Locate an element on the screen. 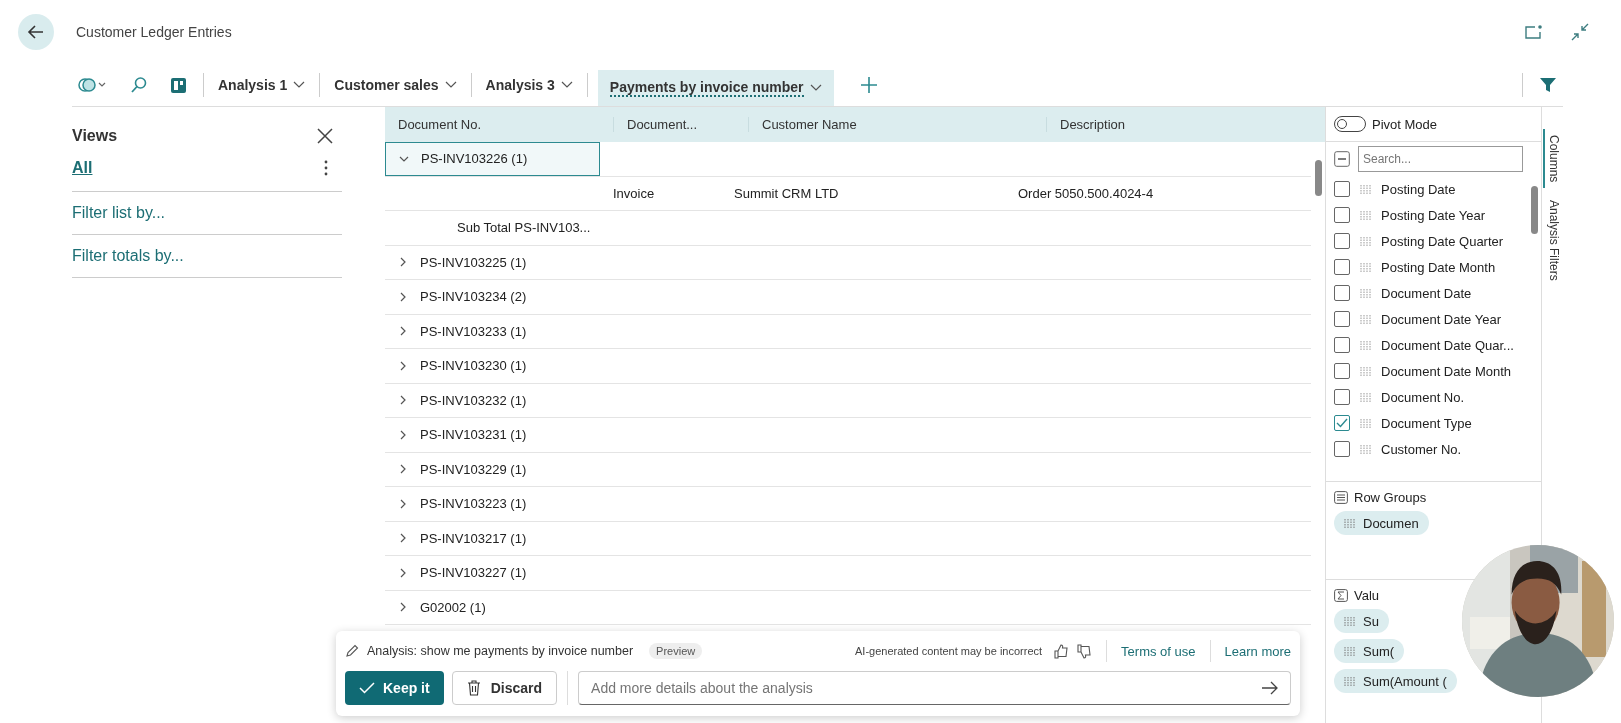 The width and height of the screenshot is (1621, 723). filter-icon is located at coordinates (1548, 85).